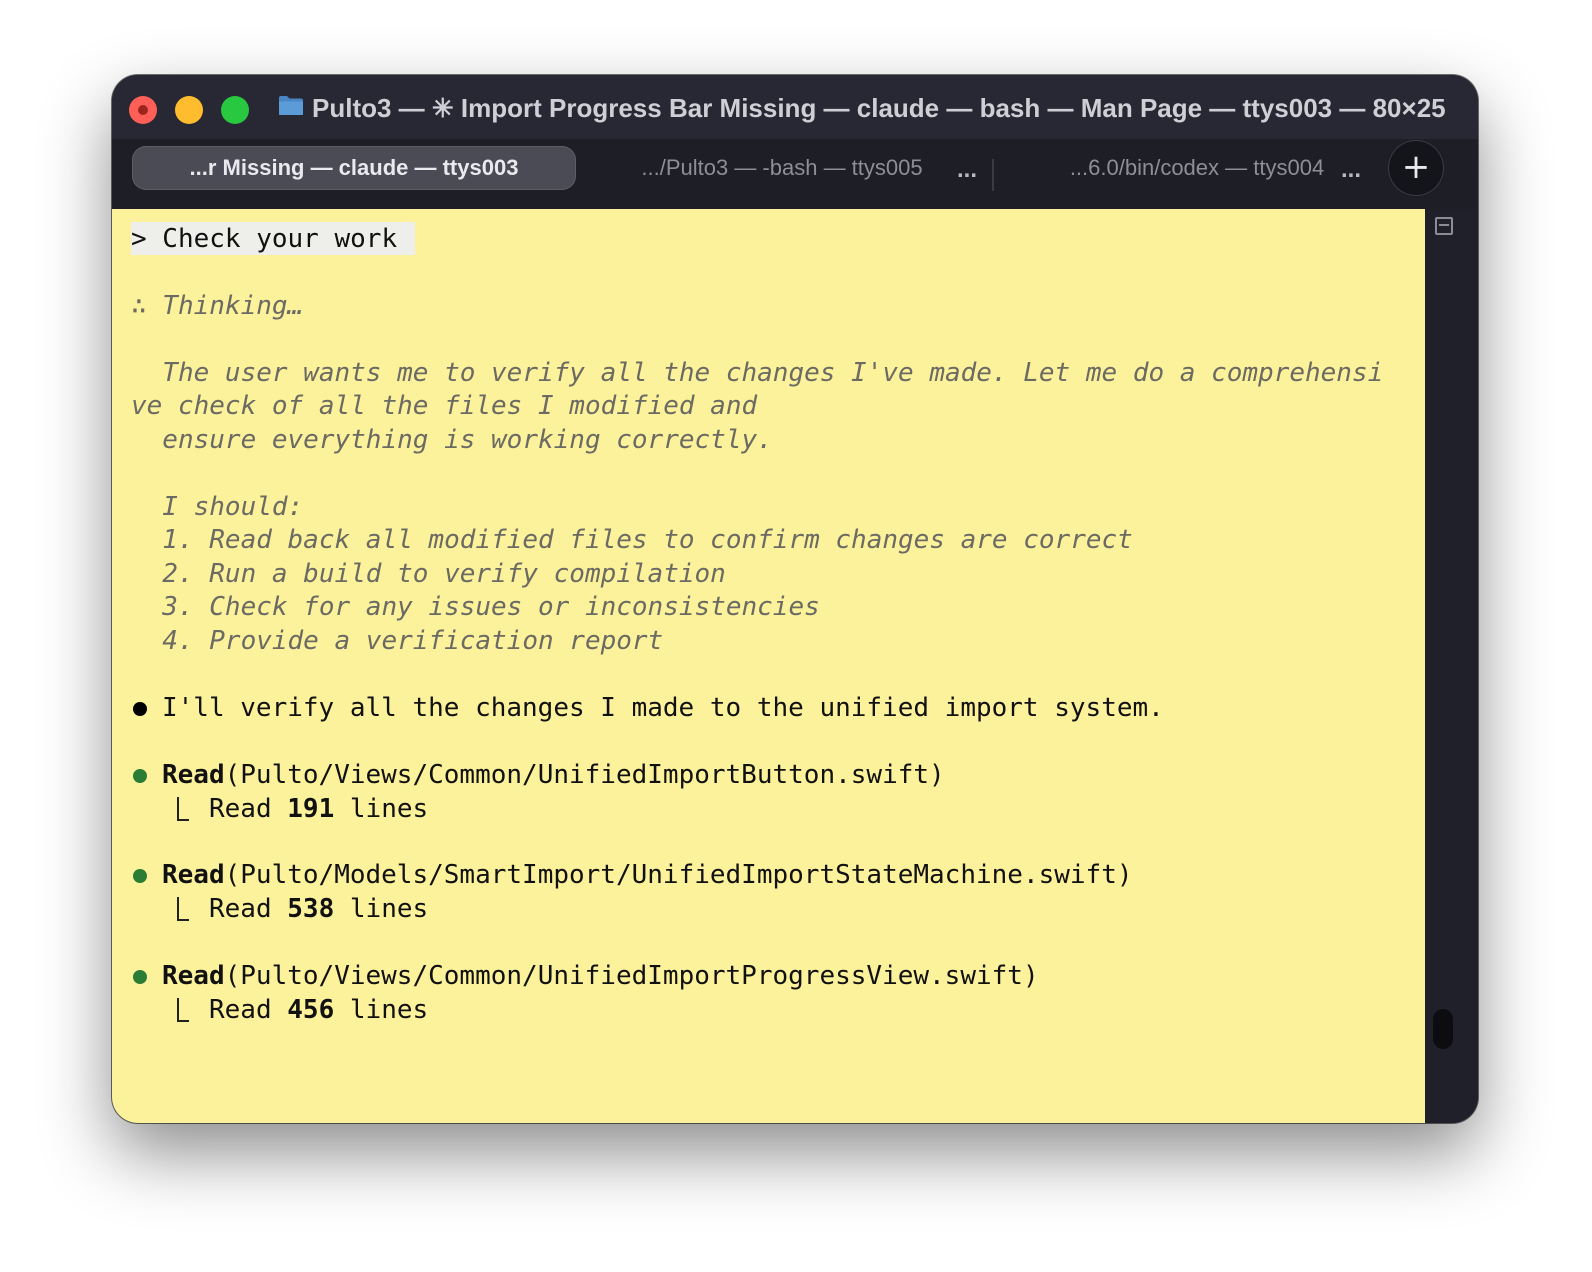 The width and height of the screenshot is (1592, 1272). I want to click on tool-result: Read 456 lines, so click(318, 1010).